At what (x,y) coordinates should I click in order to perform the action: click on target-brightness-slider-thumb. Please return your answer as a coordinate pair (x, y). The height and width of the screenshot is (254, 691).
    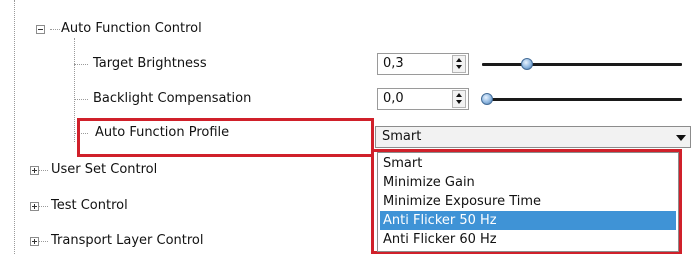
    Looking at the image, I should click on (527, 64).